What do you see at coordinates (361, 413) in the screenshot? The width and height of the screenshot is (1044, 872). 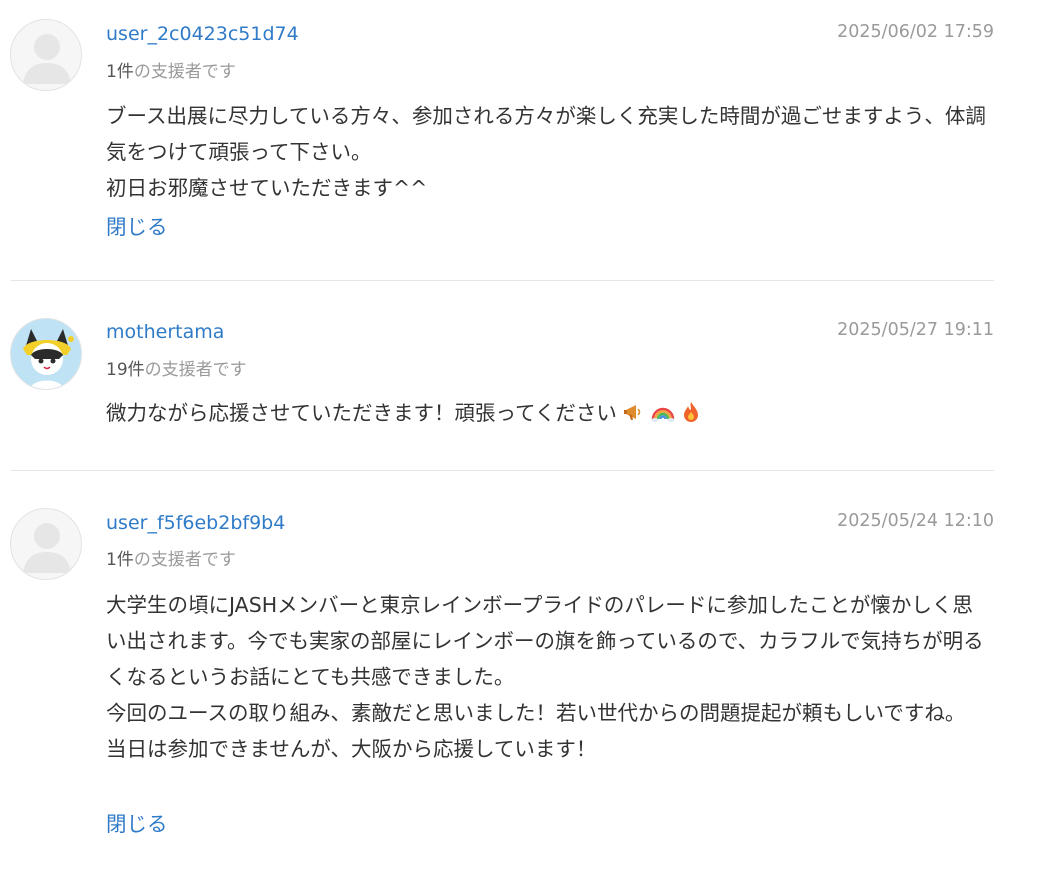 I see `comment-text: 微力ながら応援させていただきます！頑張ってください` at bounding box center [361, 413].